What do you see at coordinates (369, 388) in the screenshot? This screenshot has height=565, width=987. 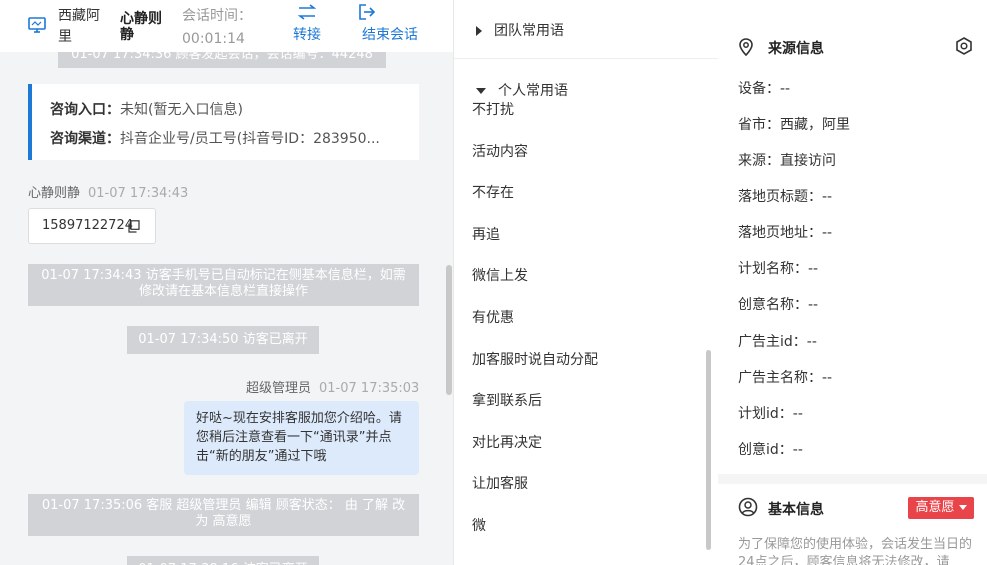 I see `agent-message-time: 01-07 17:35:03` at bounding box center [369, 388].